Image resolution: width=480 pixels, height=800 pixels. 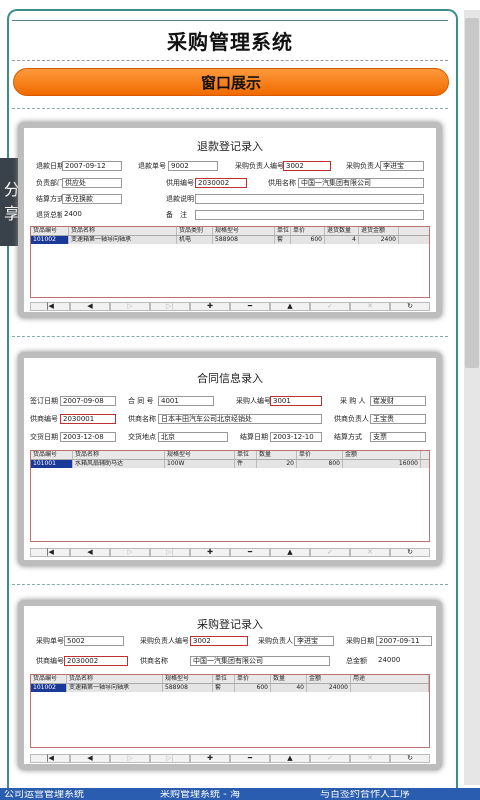 What do you see at coordinates (186, 401) in the screenshot?
I see `contract-no-field: 4001` at bounding box center [186, 401].